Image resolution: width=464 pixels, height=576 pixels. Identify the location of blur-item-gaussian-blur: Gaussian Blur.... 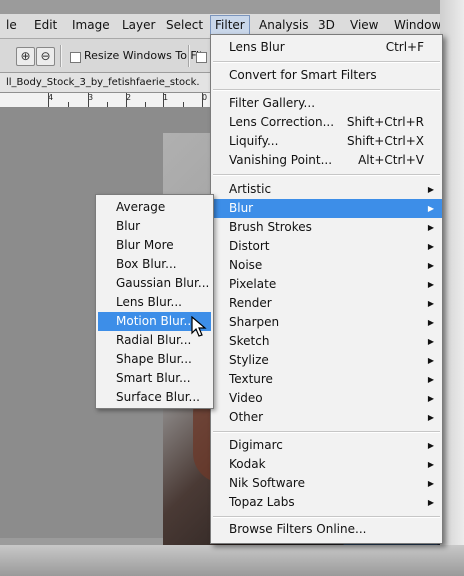
(154, 283).